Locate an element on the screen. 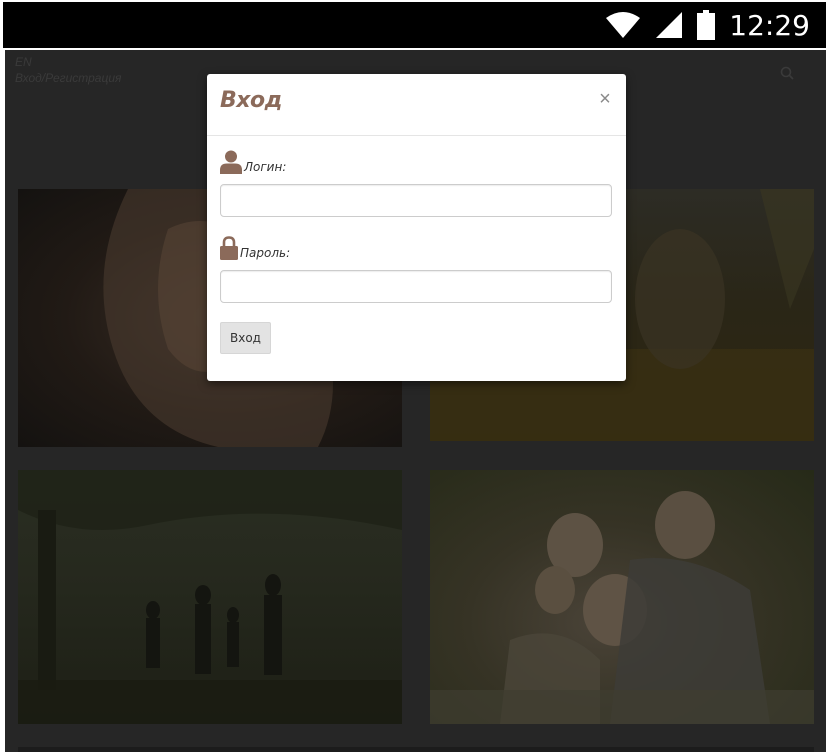  user-icon is located at coordinates (231, 162).